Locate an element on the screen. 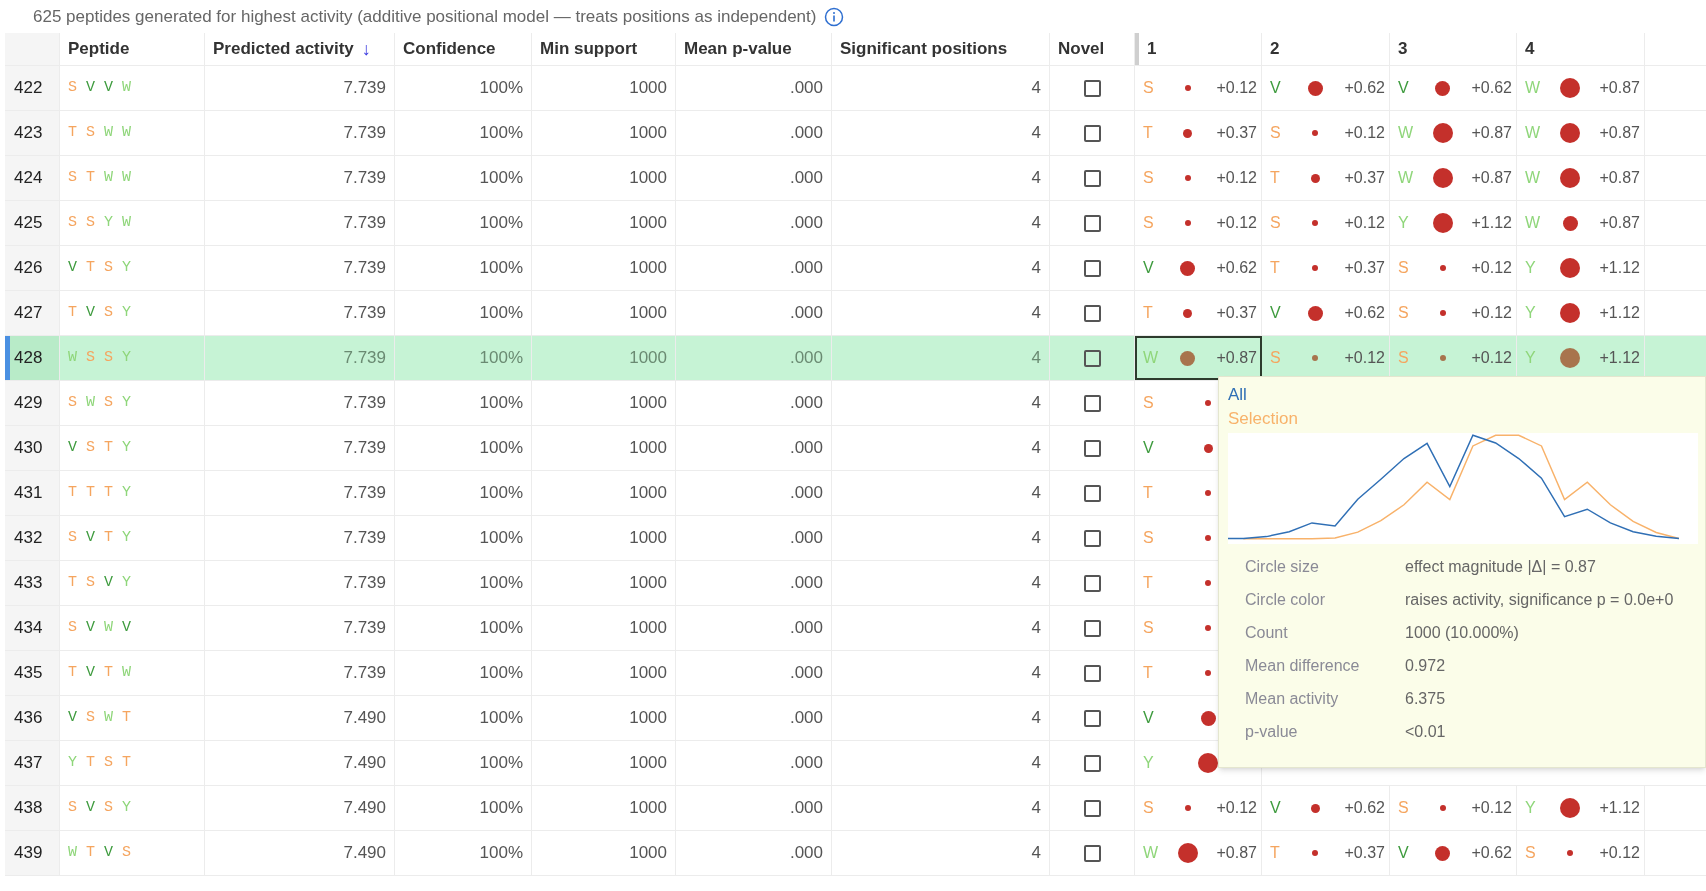  row-number: 436 is located at coordinates (32, 718).